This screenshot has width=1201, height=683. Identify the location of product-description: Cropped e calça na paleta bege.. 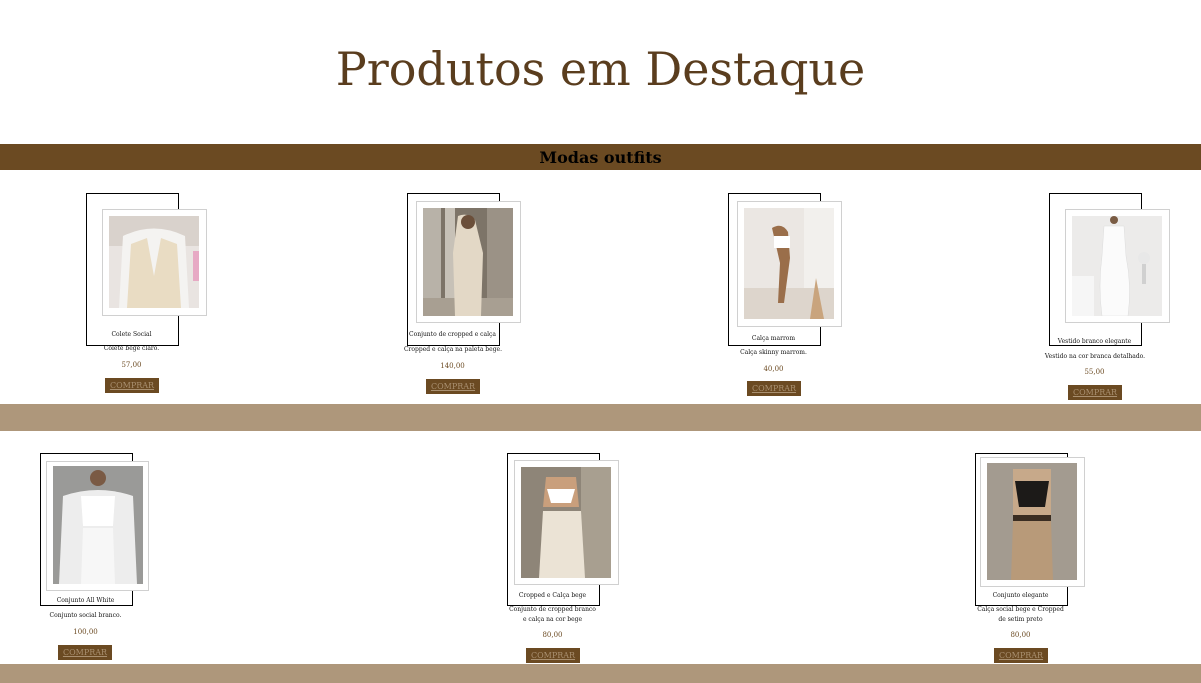
(453, 349).